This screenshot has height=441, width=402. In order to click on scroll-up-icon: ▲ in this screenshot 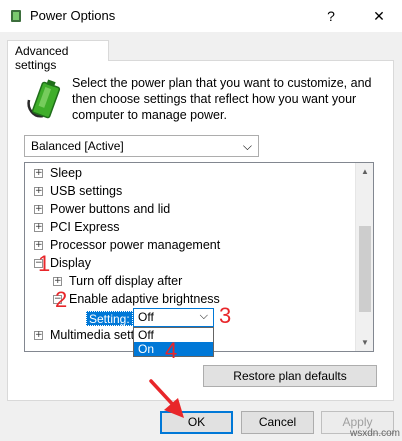, I will do `click(365, 171)`.